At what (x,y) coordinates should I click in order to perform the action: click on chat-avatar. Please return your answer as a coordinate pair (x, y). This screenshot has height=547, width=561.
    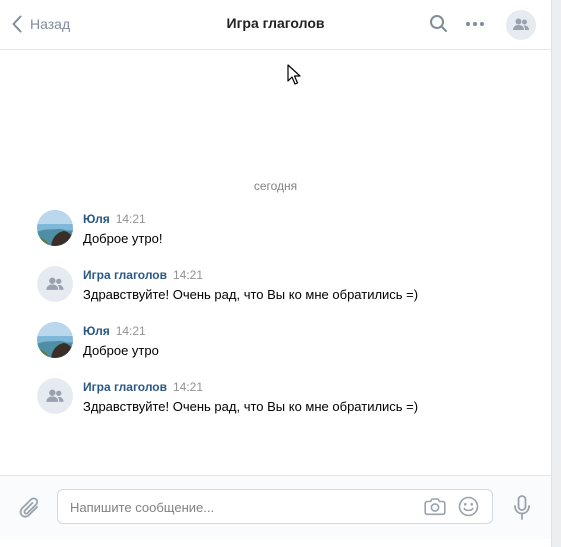
    Looking at the image, I should click on (521, 25).